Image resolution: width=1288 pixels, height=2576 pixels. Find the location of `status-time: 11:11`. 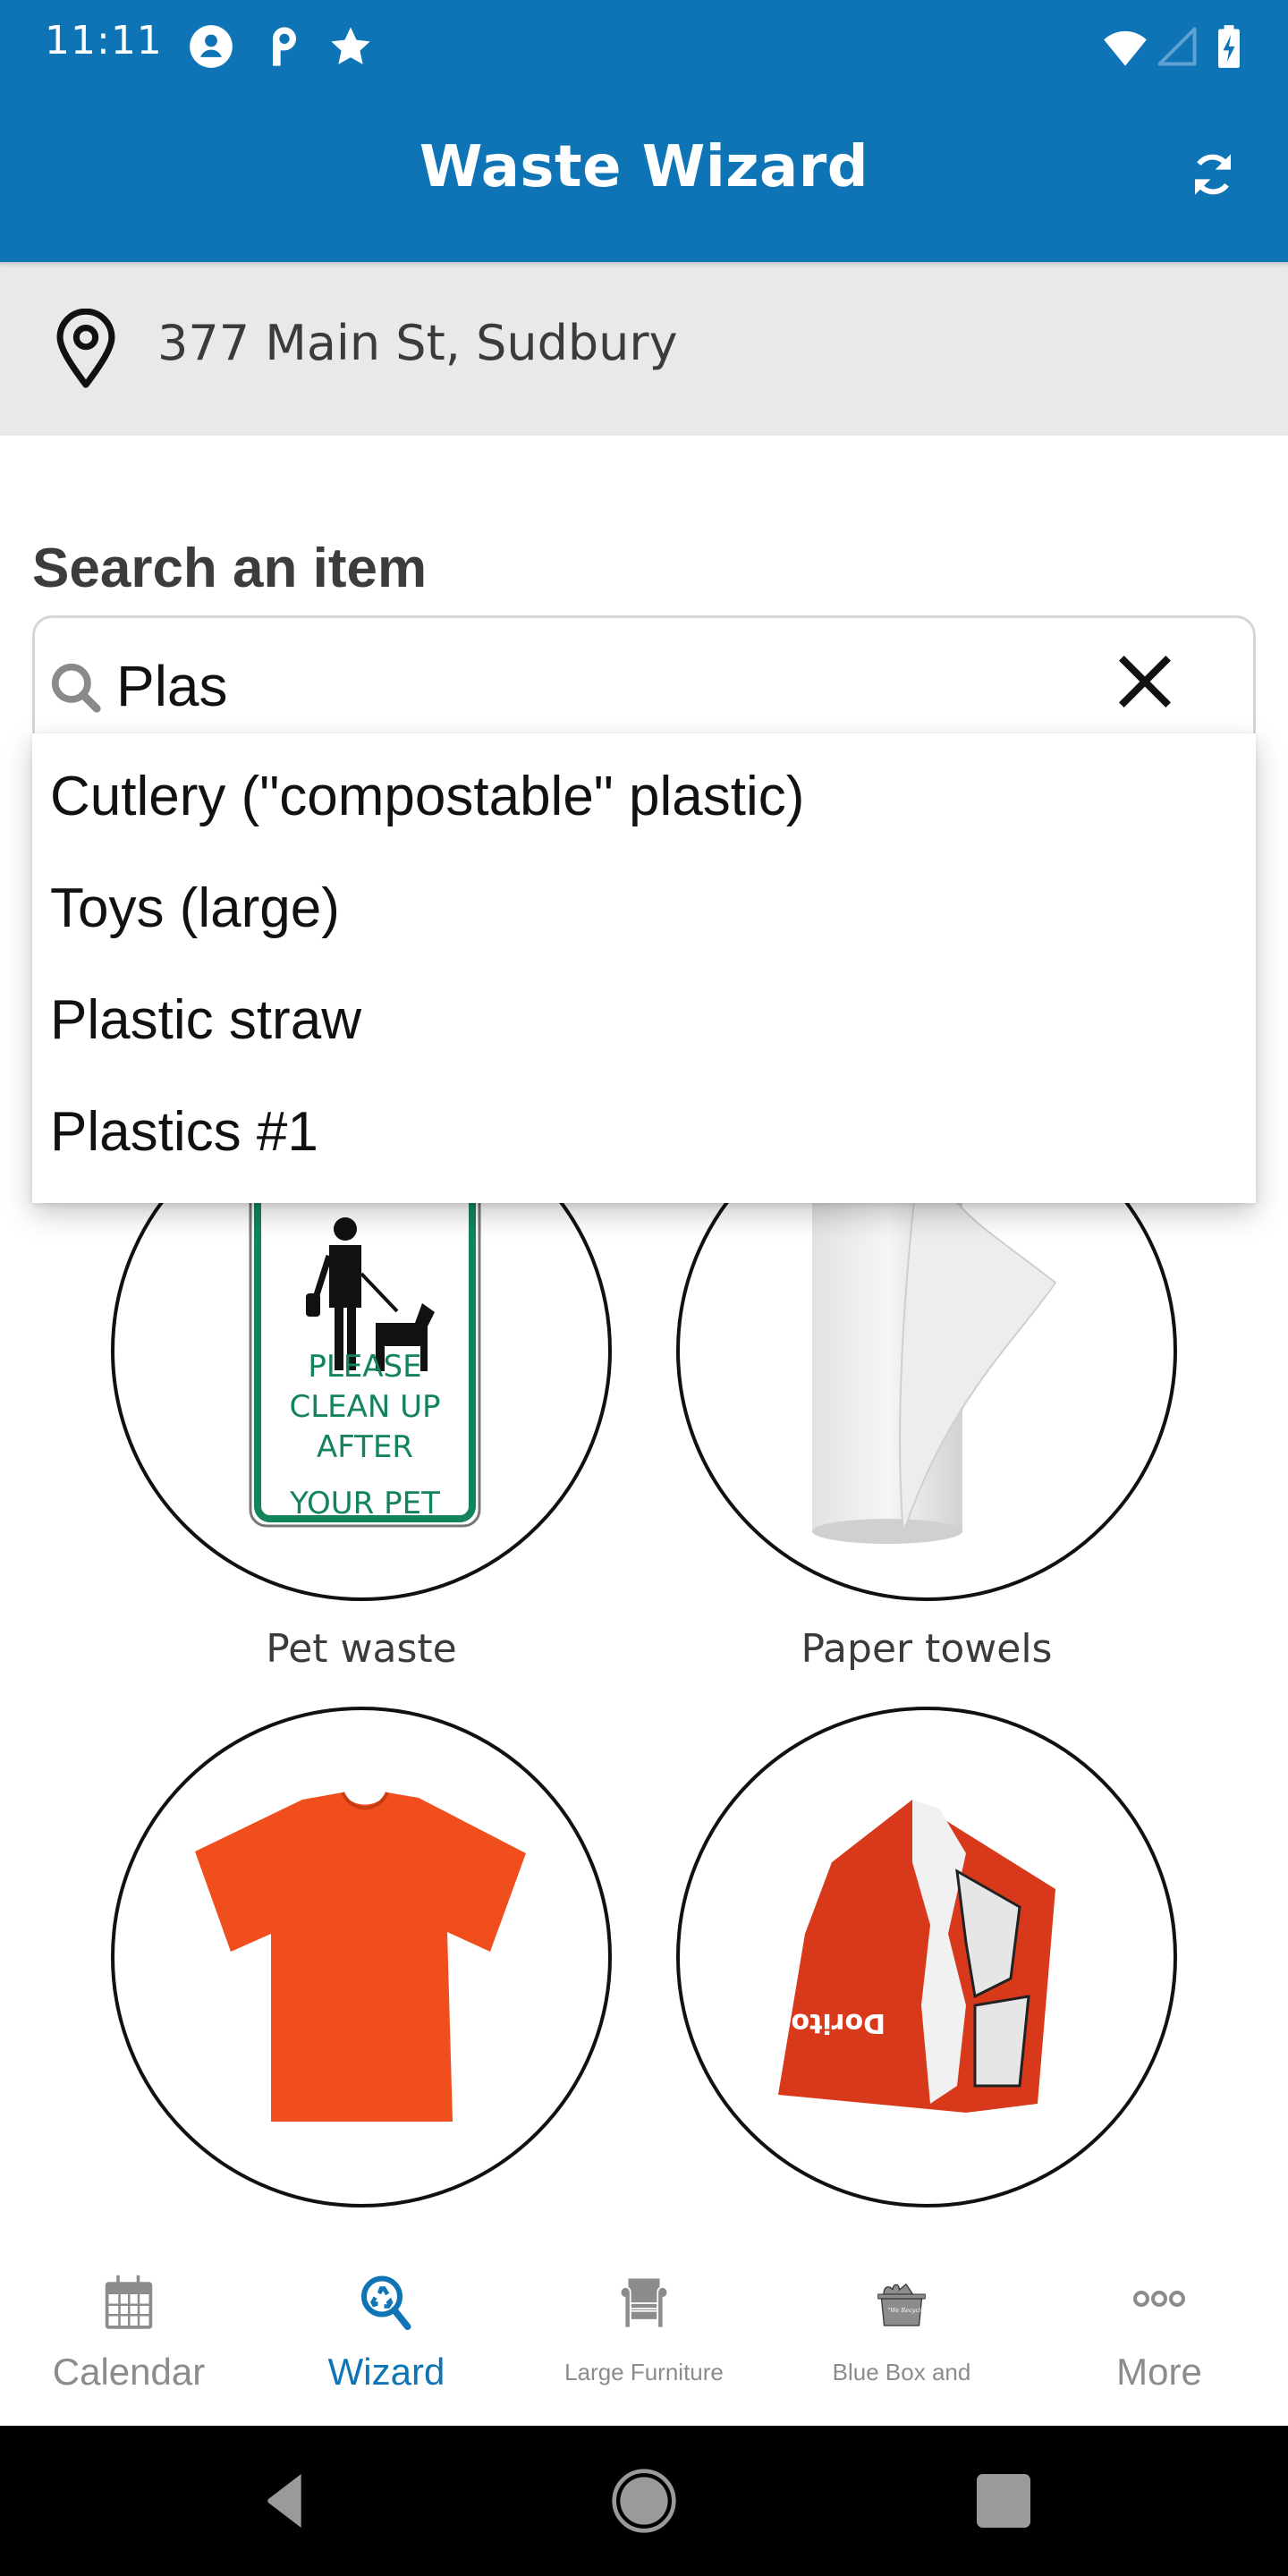

status-time: 11:11 is located at coordinates (104, 41).